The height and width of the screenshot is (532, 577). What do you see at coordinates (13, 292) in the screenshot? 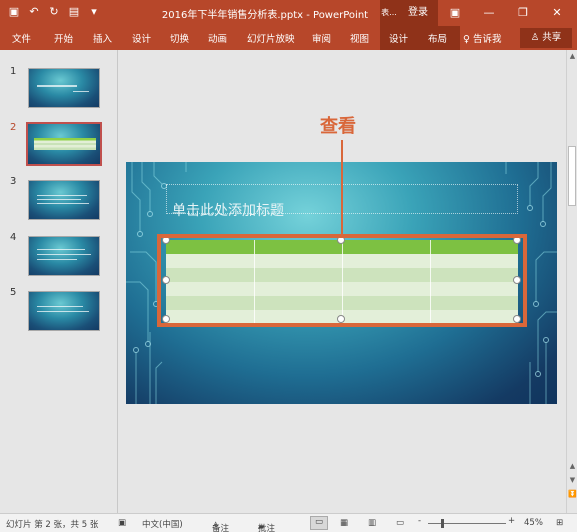
I see `thumb-number: 5` at bounding box center [13, 292].